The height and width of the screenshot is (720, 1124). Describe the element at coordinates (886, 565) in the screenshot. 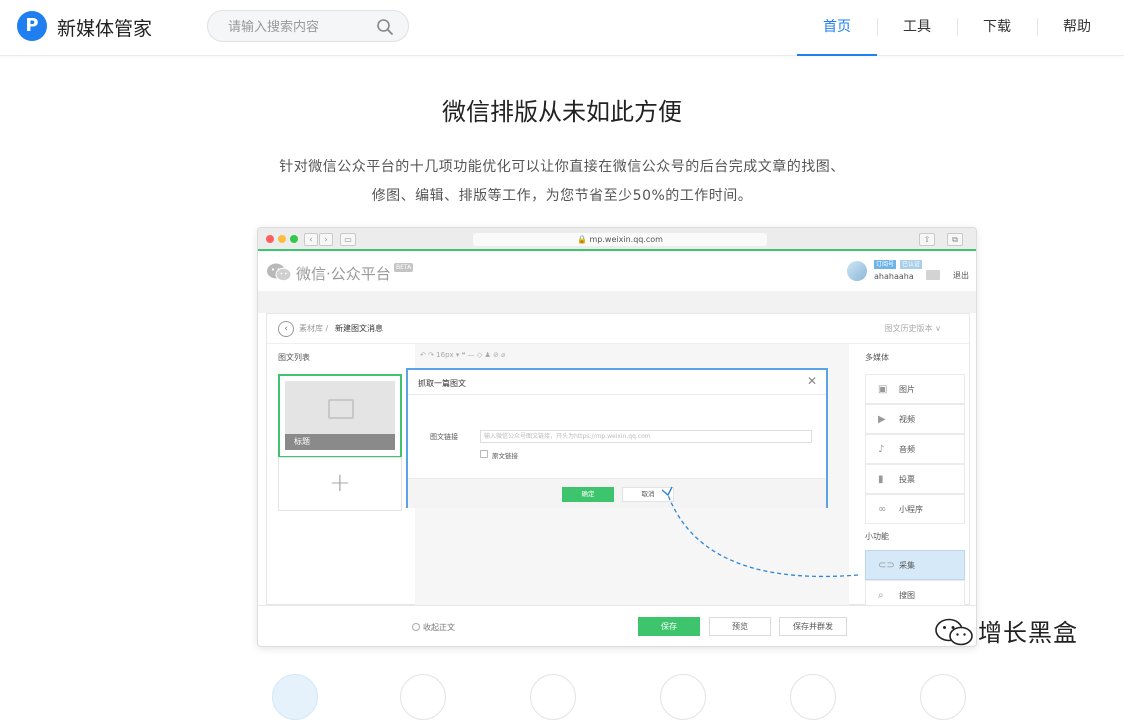

I see `link-icon: ⊂⊃` at that location.